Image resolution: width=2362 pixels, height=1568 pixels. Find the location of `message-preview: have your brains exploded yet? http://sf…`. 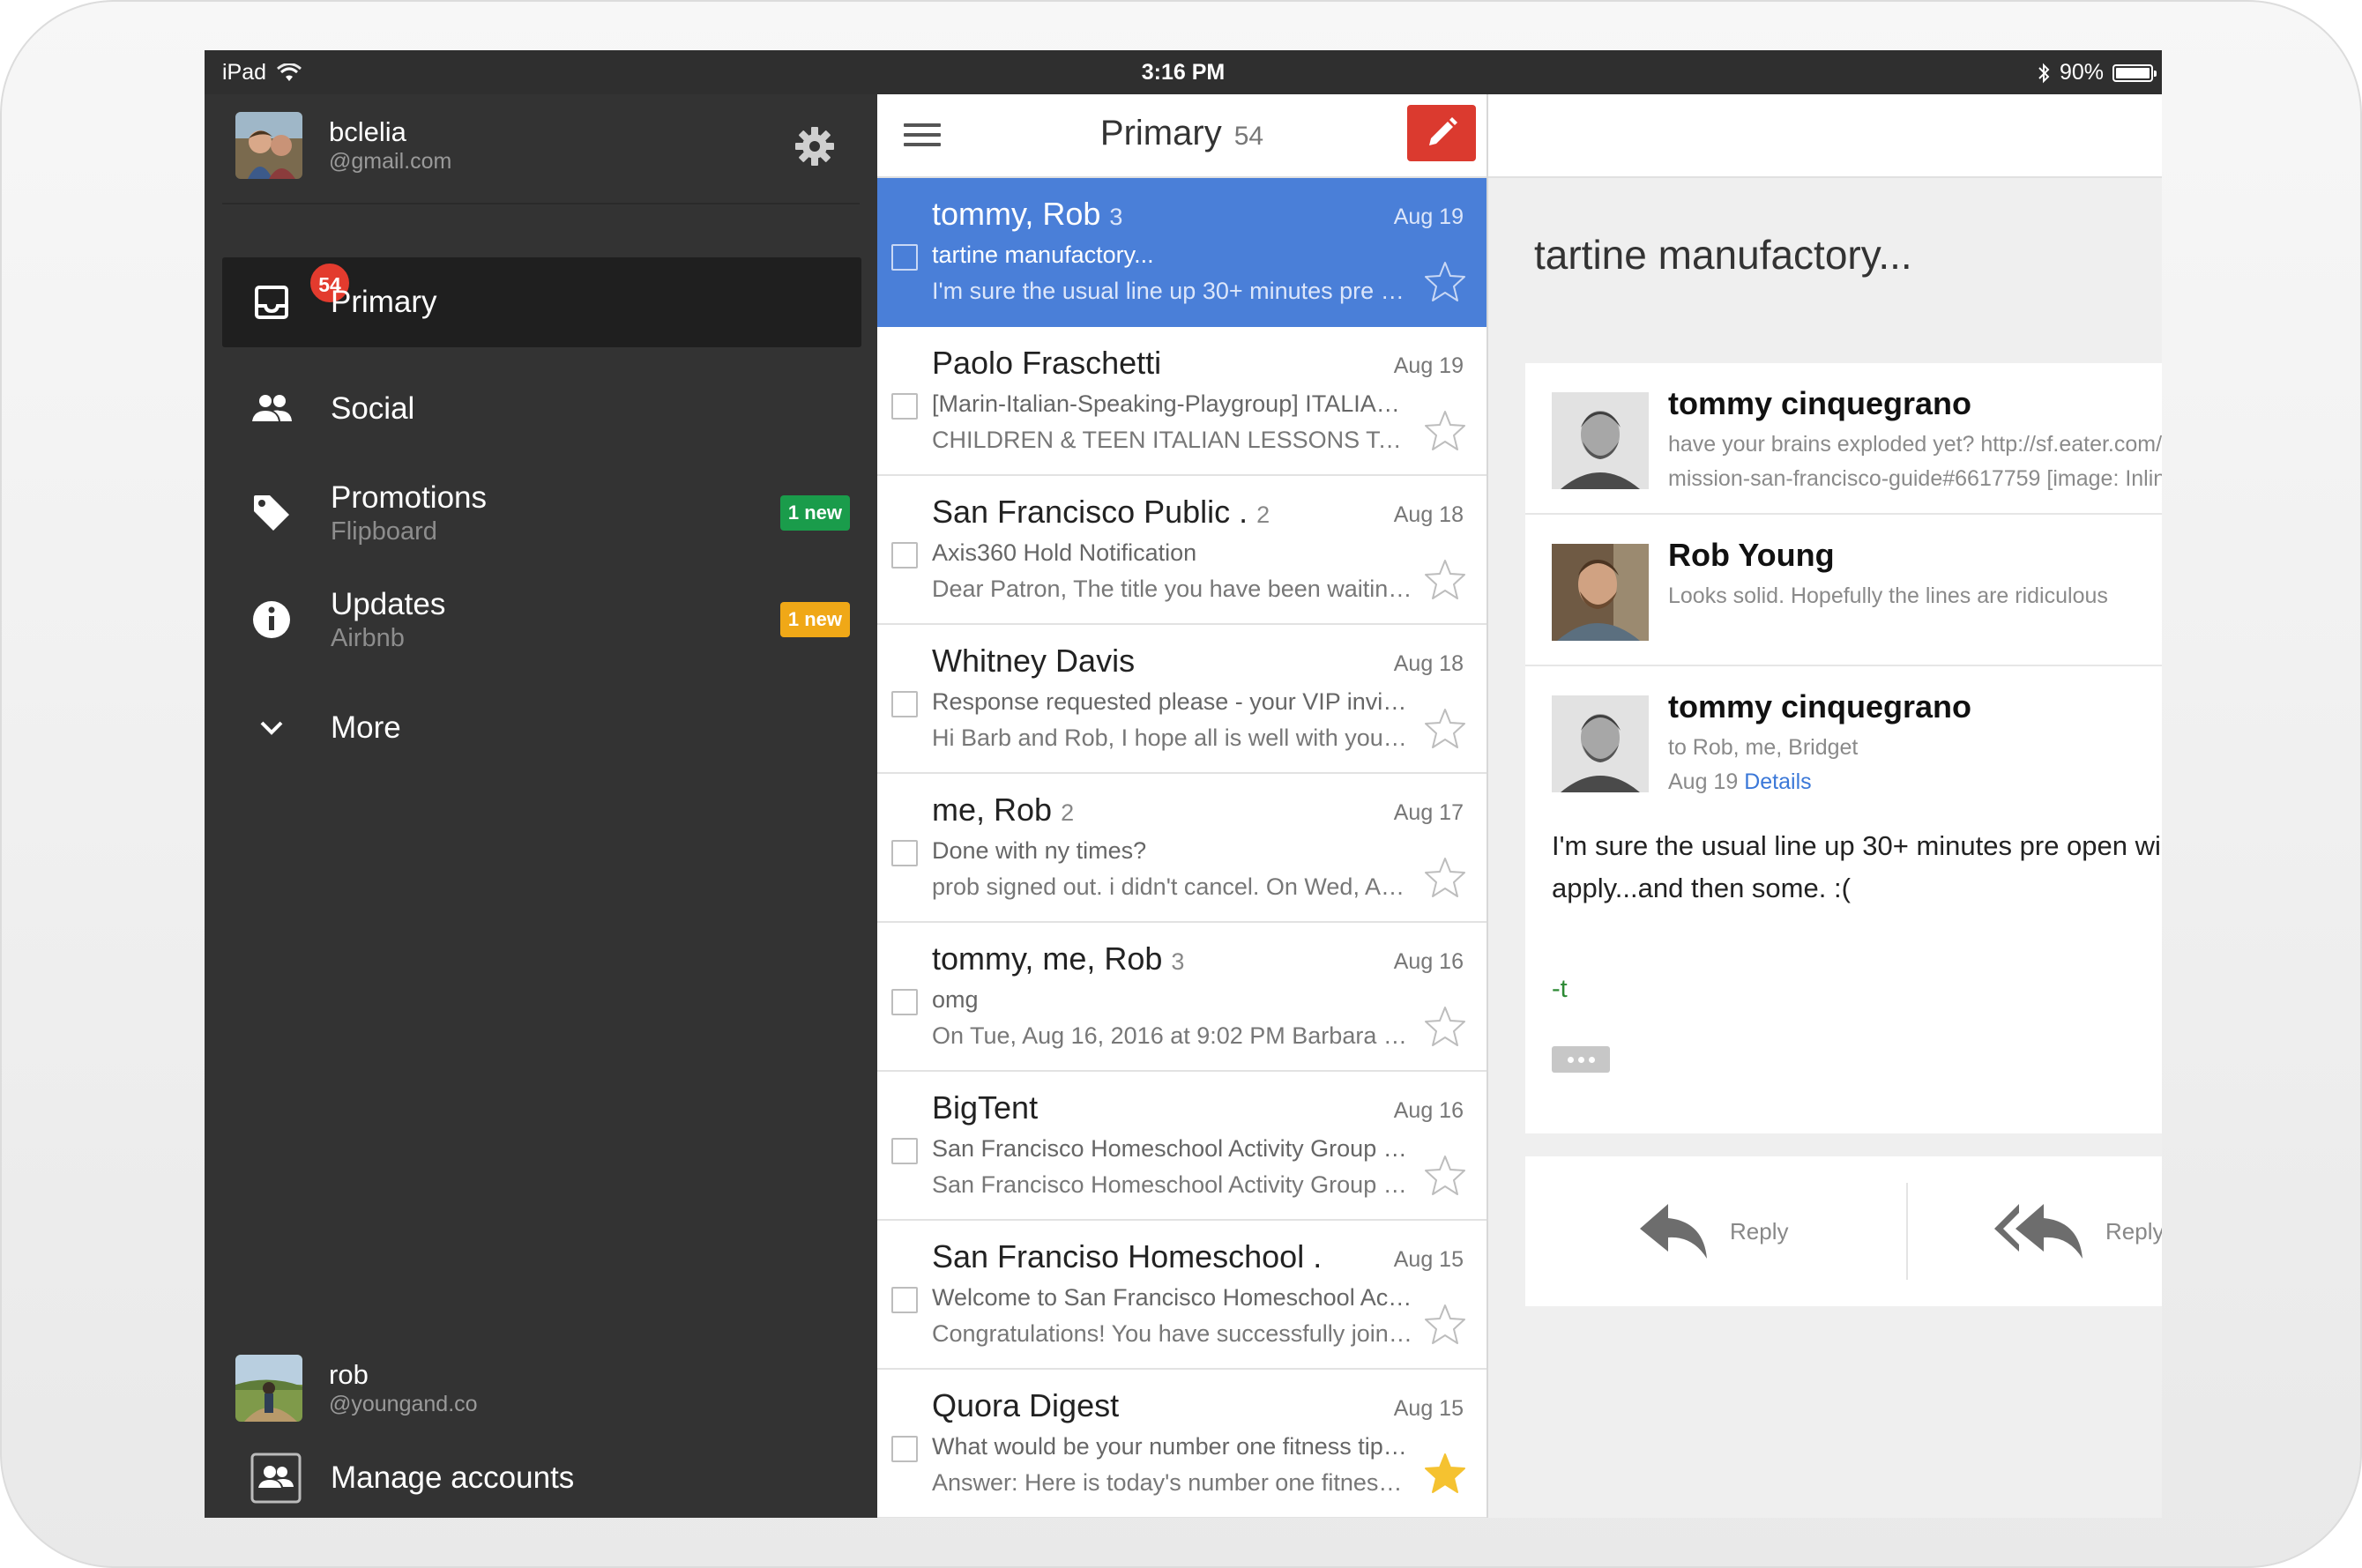

message-preview: have your brains exploded yet? http://sf… is located at coordinates (1915, 444).